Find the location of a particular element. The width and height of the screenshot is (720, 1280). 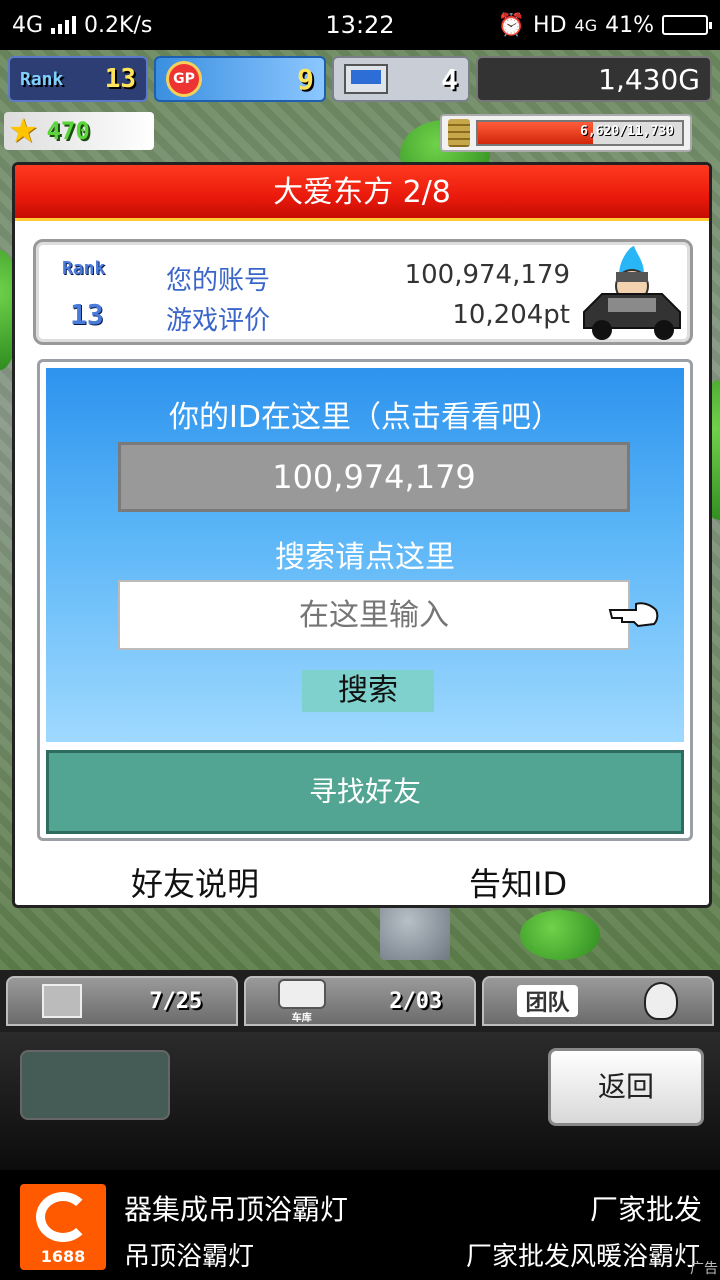

clock: 13:22 is located at coordinates (360, 25).